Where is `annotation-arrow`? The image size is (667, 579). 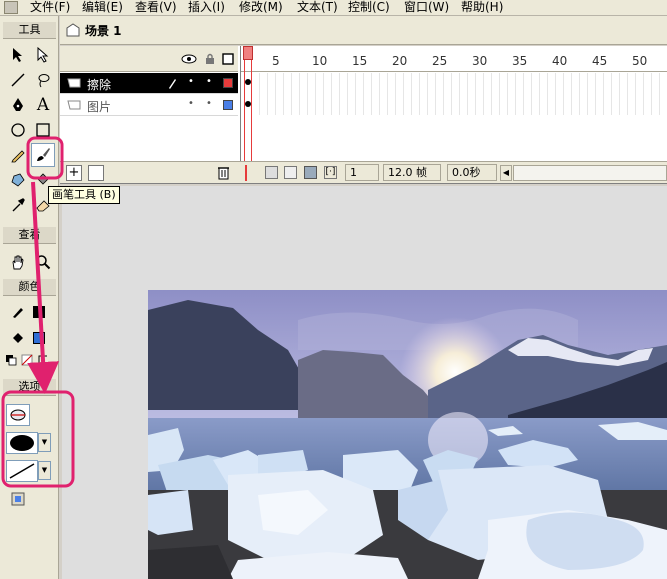 annotation-arrow is located at coordinates (43, 287).